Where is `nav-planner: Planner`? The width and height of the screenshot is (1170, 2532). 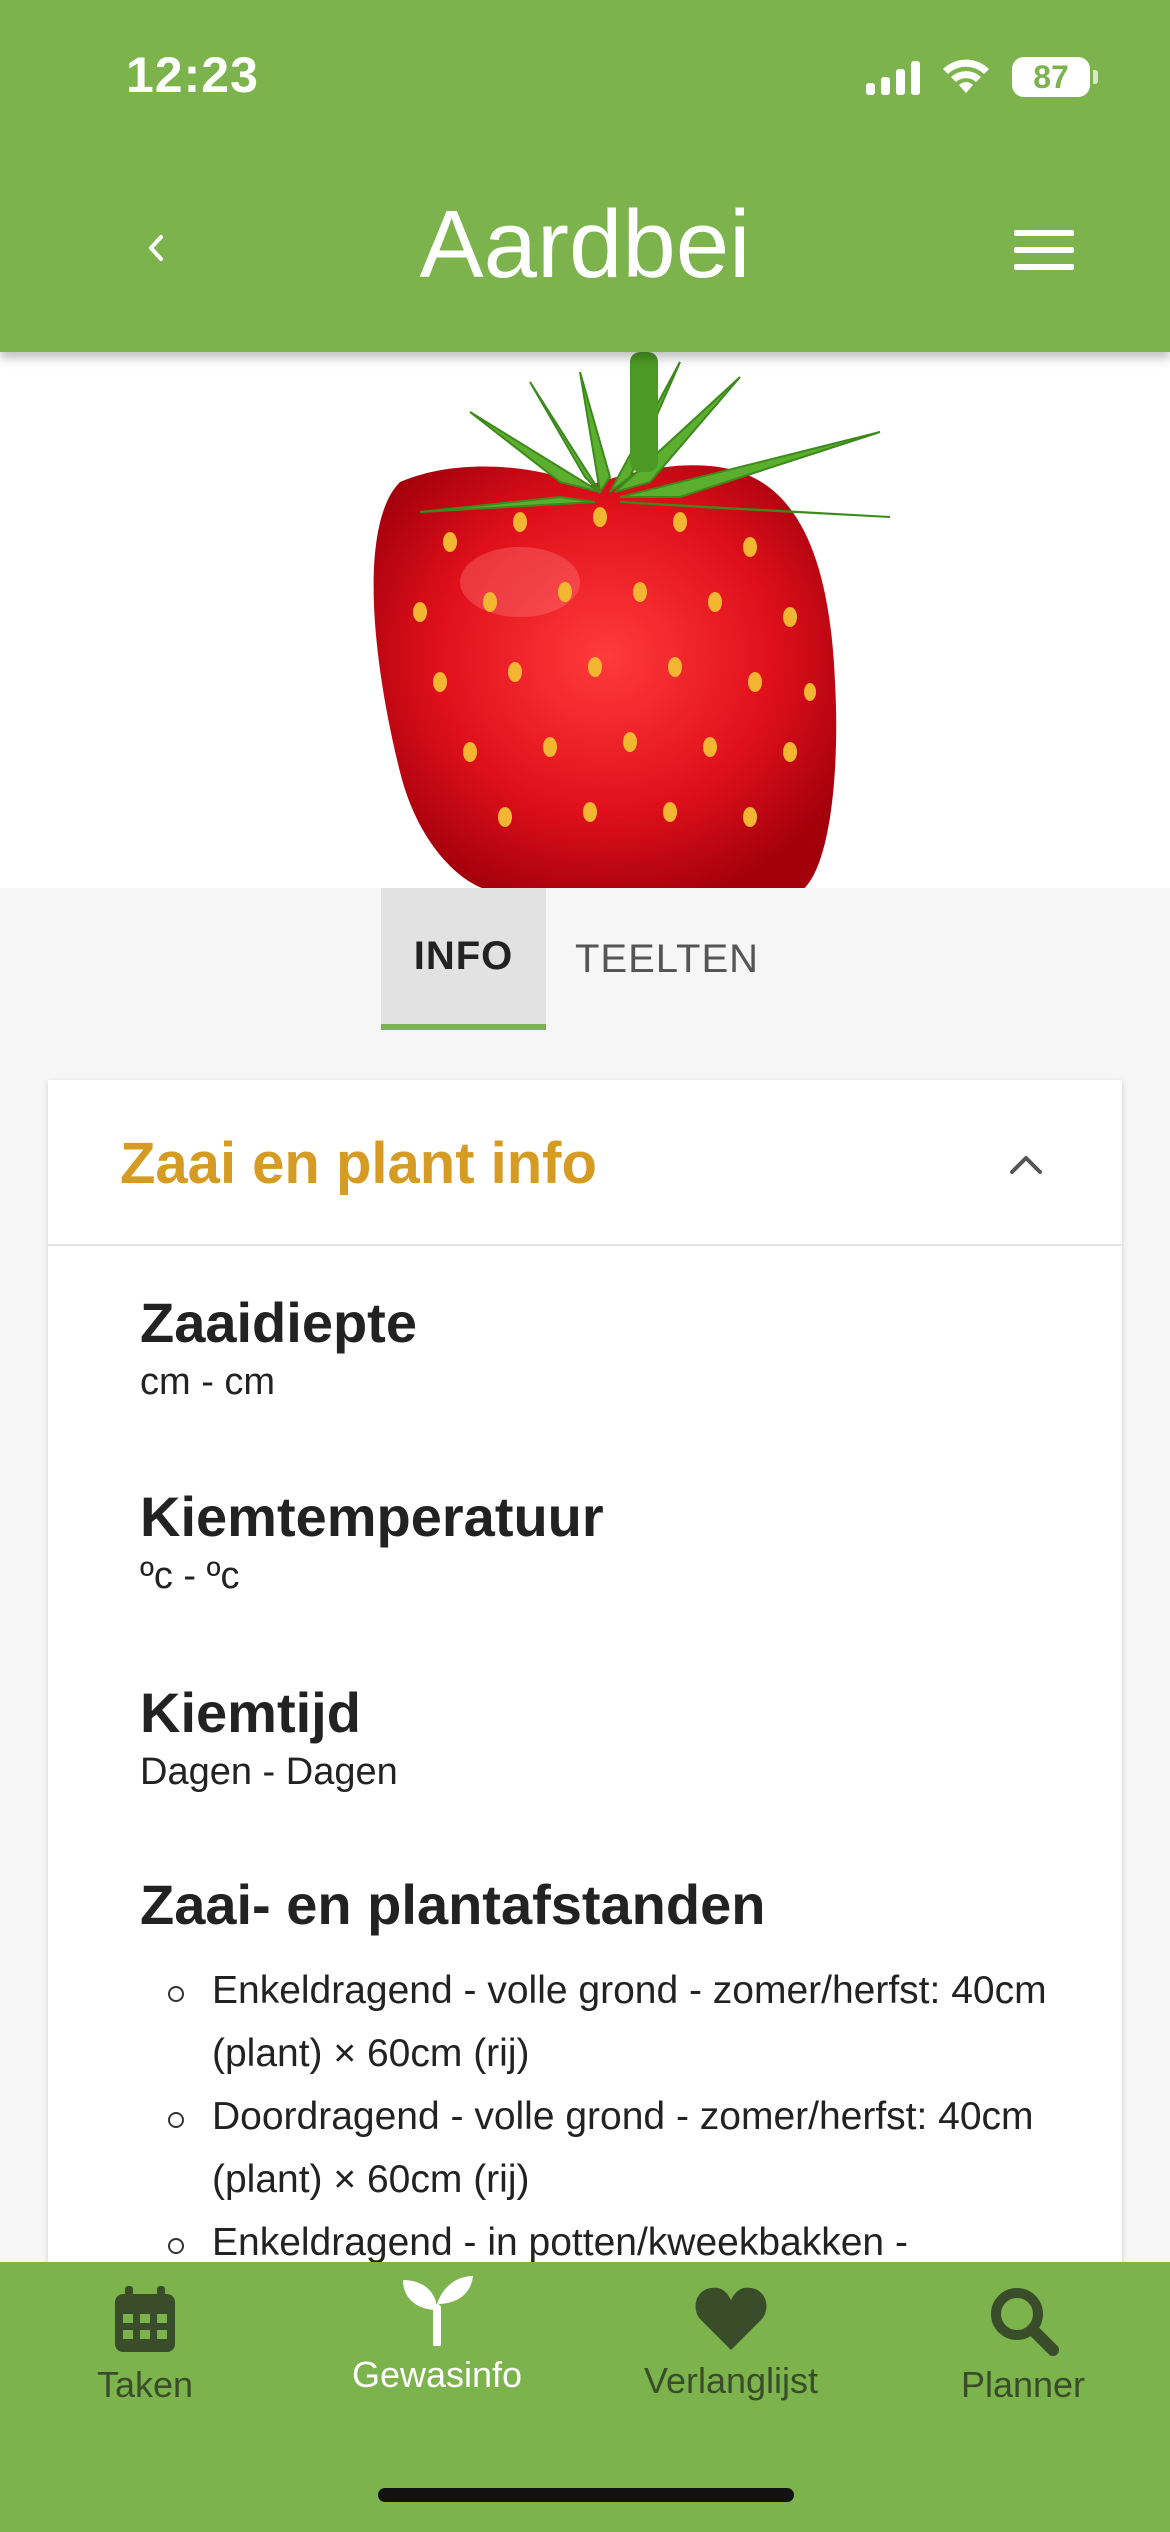 nav-planner: Planner is located at coordinates (1023, 2345).